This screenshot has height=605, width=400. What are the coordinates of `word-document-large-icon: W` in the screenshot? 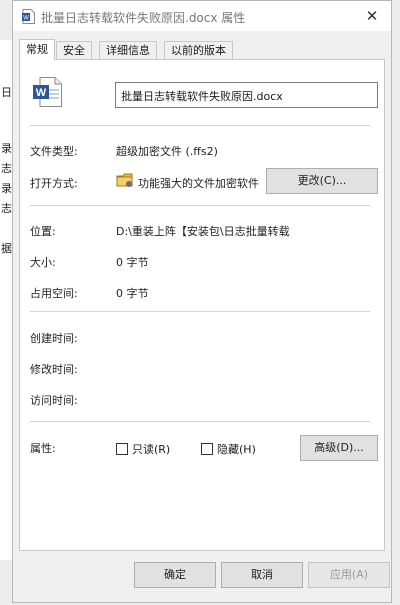 It's located at (47, 92).